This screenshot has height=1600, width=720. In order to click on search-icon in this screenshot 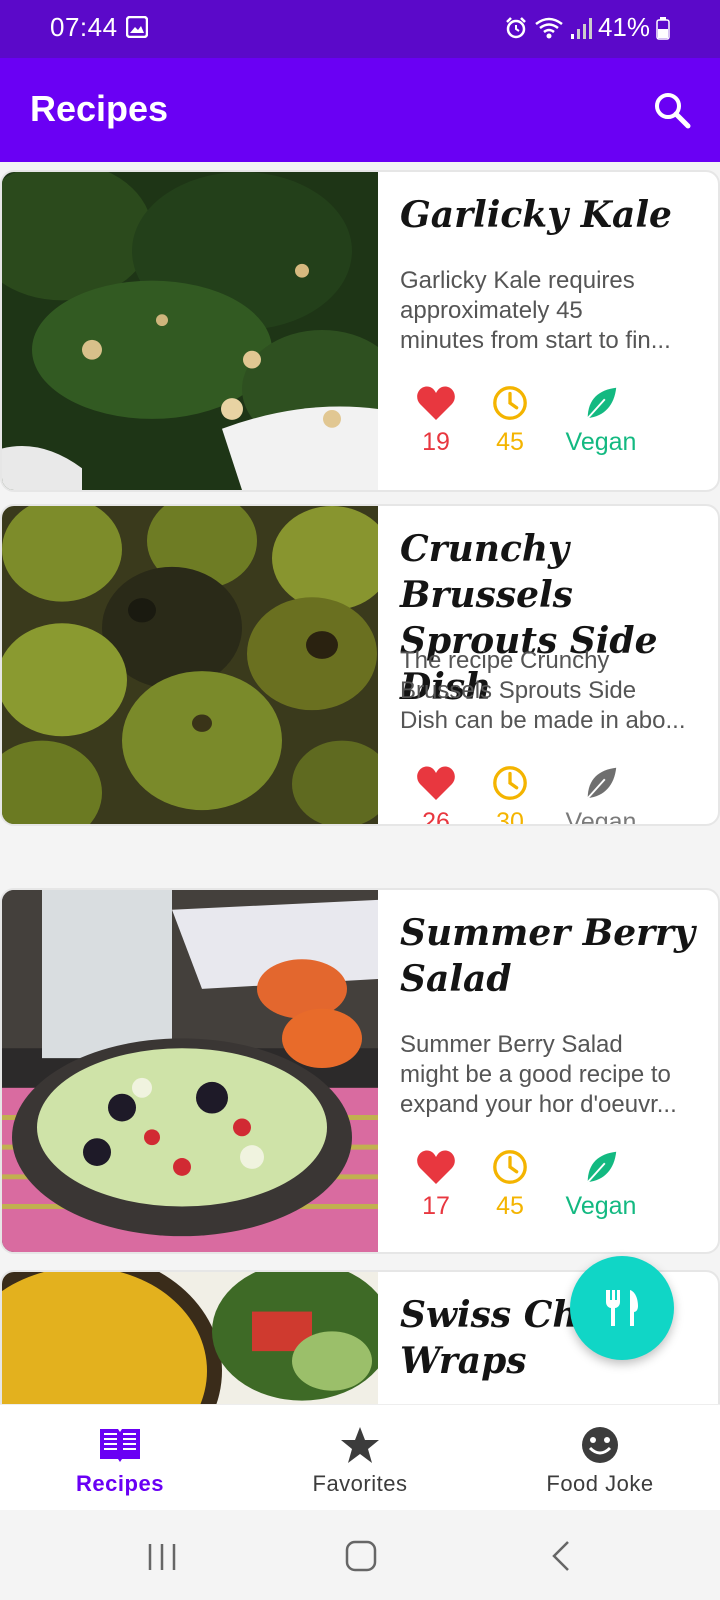, I will do `click(673, 111)`.